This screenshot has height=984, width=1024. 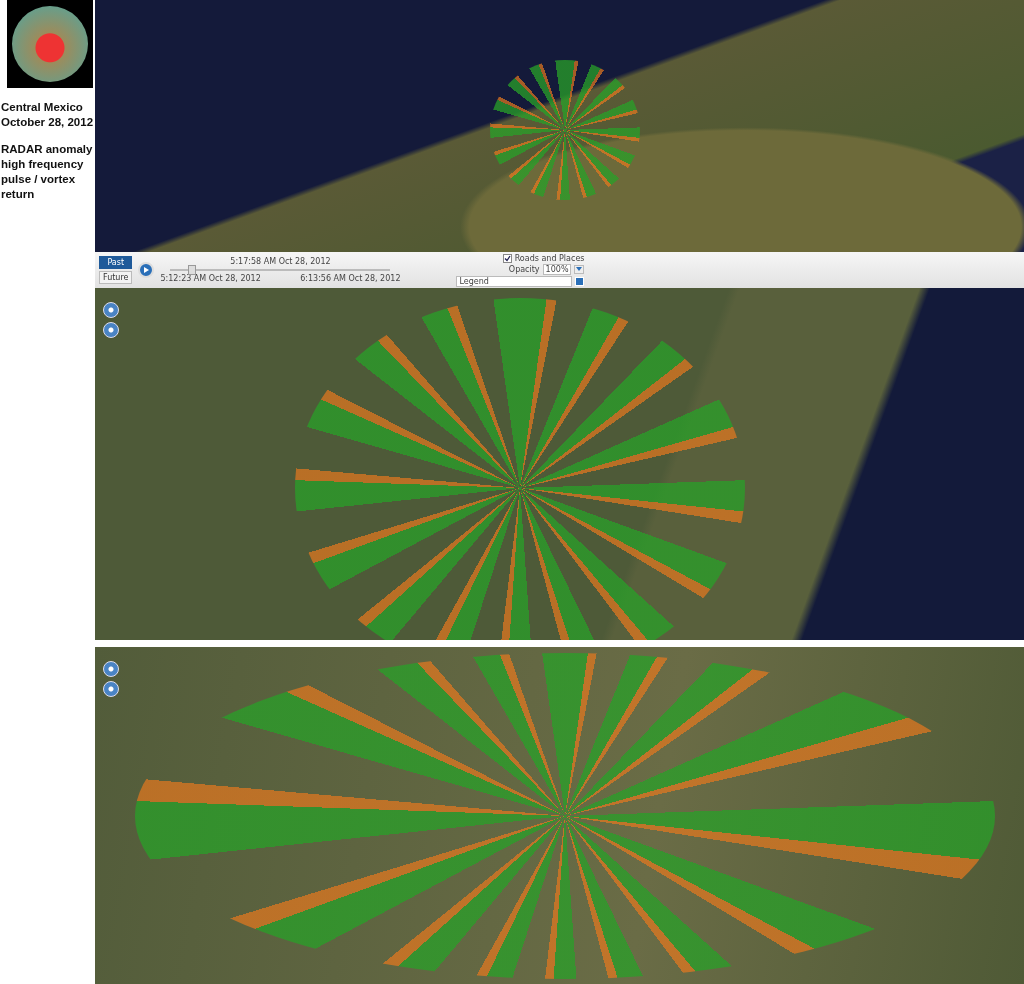 I want to click on caption-title: Central Mexico October 28, 2012, so click(x=47, y=115).